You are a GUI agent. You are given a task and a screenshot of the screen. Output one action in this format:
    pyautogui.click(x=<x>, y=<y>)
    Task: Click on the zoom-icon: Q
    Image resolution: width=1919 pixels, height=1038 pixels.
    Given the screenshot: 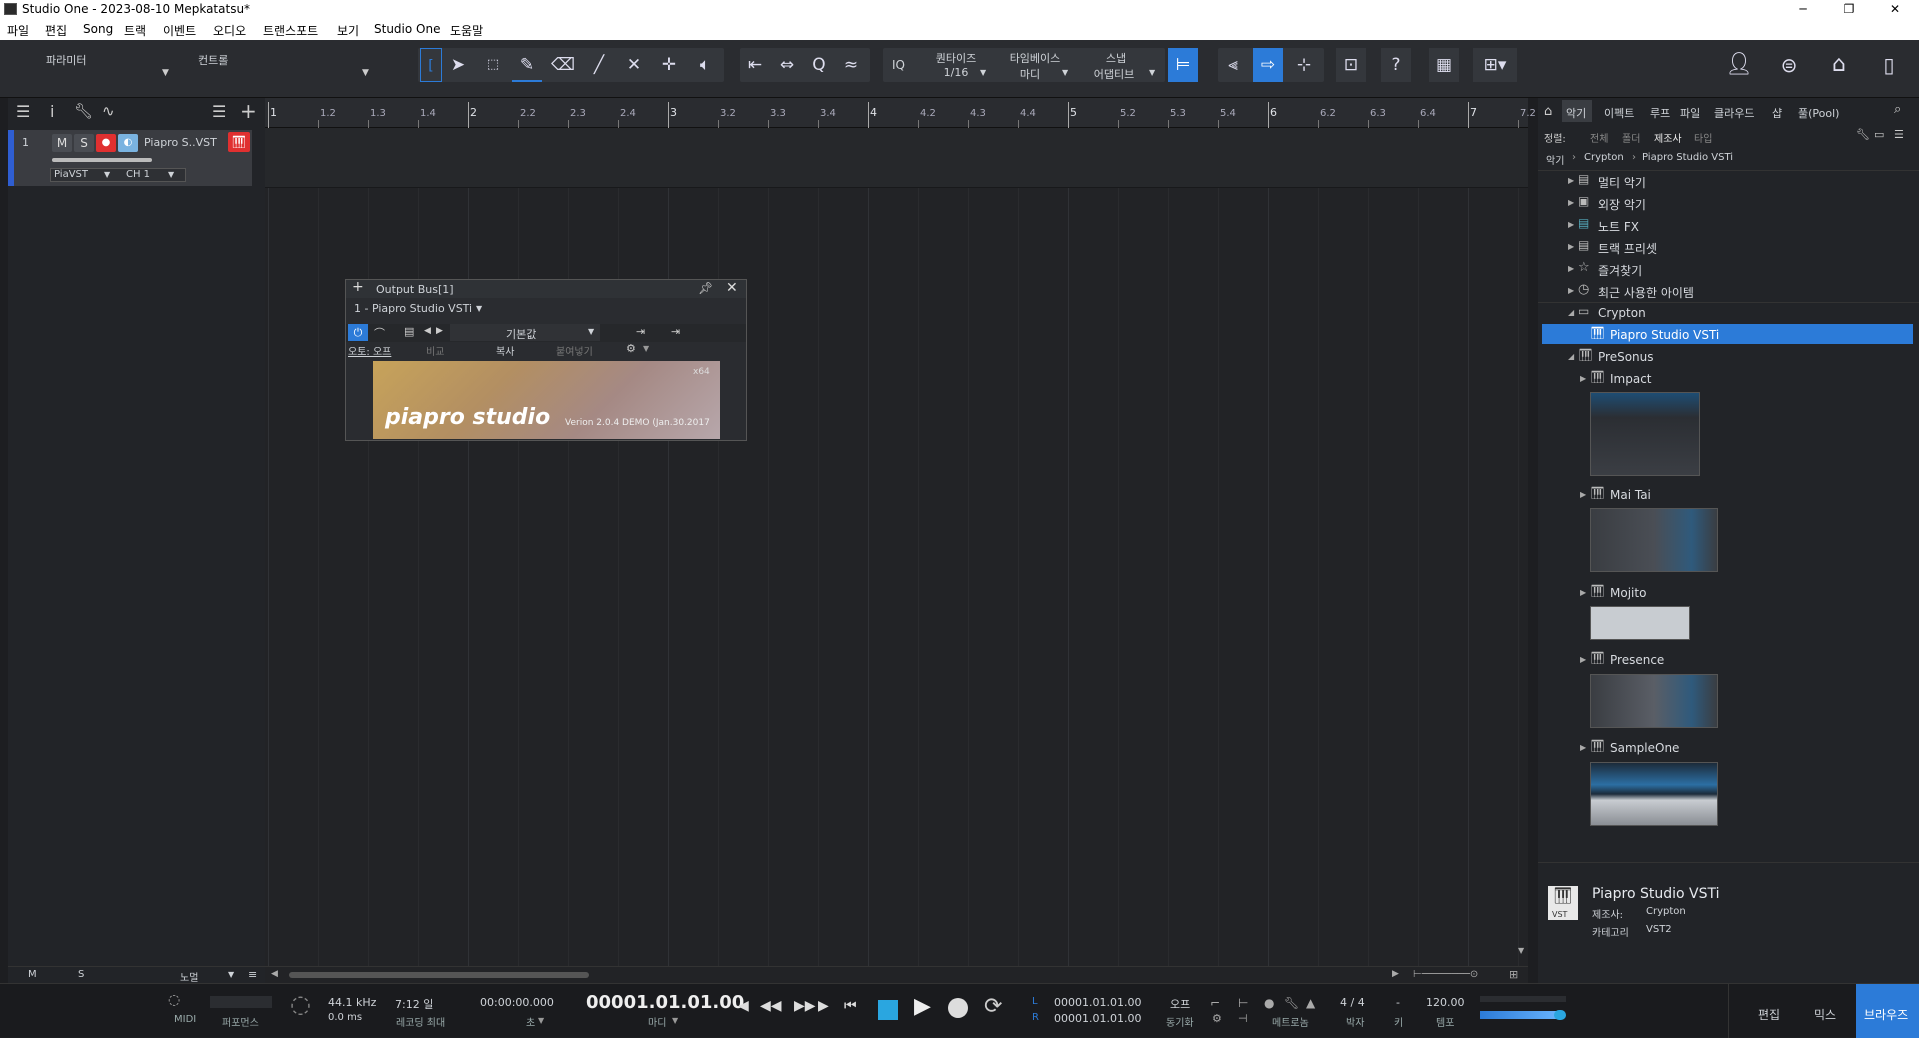 What is the action you would take?
    pyautogui.click(x=819, y=65)
    